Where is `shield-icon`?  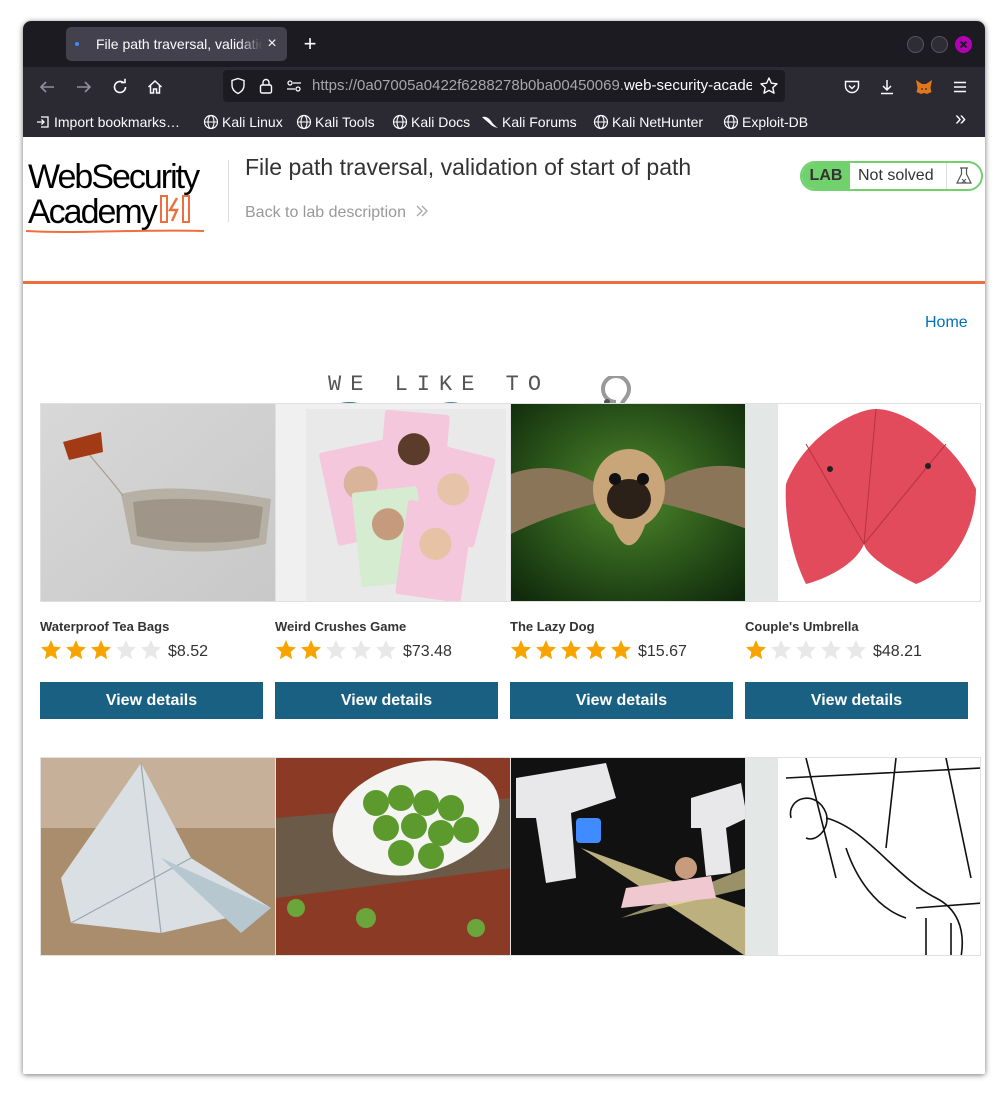 shield-icon is located at coordinates (238, 88).